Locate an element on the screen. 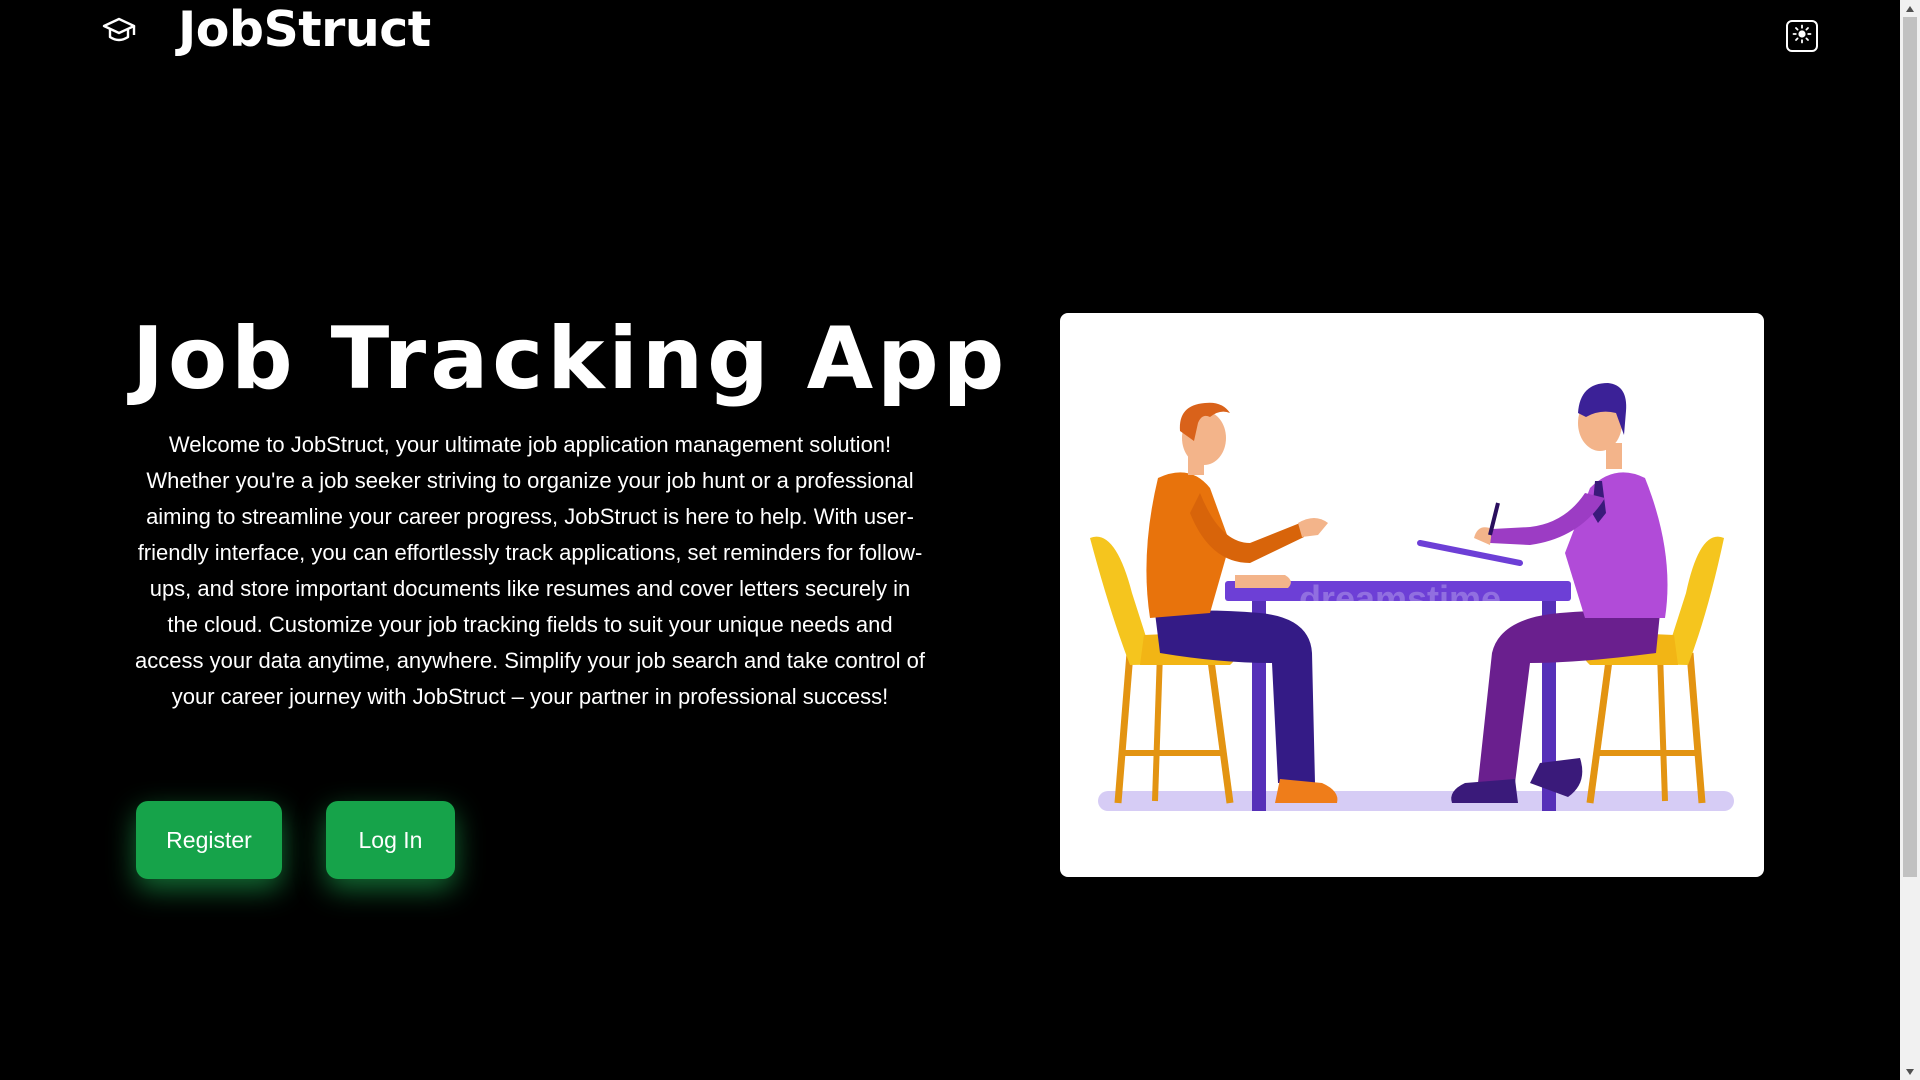 Image resolution: width=1920 pixels, height=1080 pixels. register-button: Register is located at coordinates (209, 840).